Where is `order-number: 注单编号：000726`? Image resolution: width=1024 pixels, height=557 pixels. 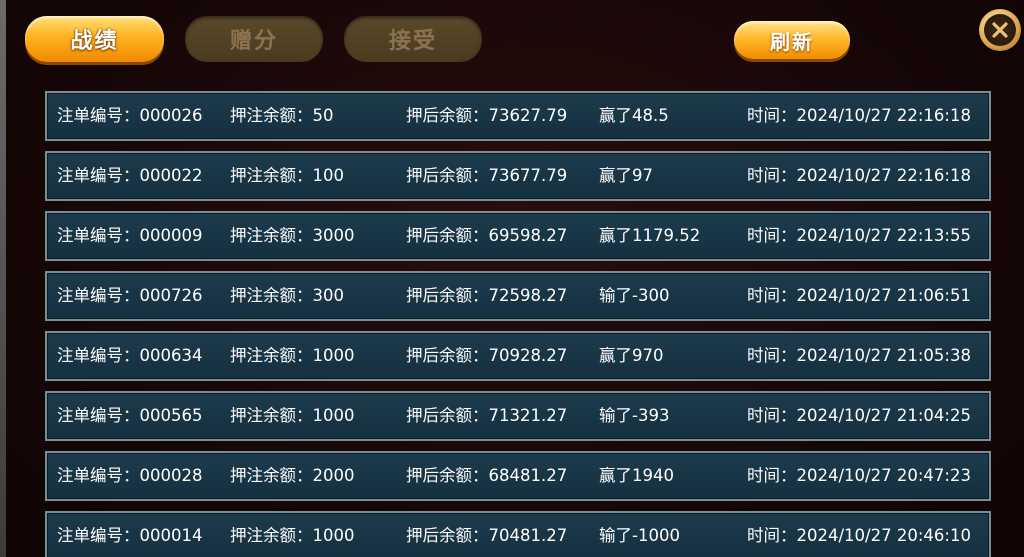
order-number: 注单编号：000726 is located at coordinates (130, 295).